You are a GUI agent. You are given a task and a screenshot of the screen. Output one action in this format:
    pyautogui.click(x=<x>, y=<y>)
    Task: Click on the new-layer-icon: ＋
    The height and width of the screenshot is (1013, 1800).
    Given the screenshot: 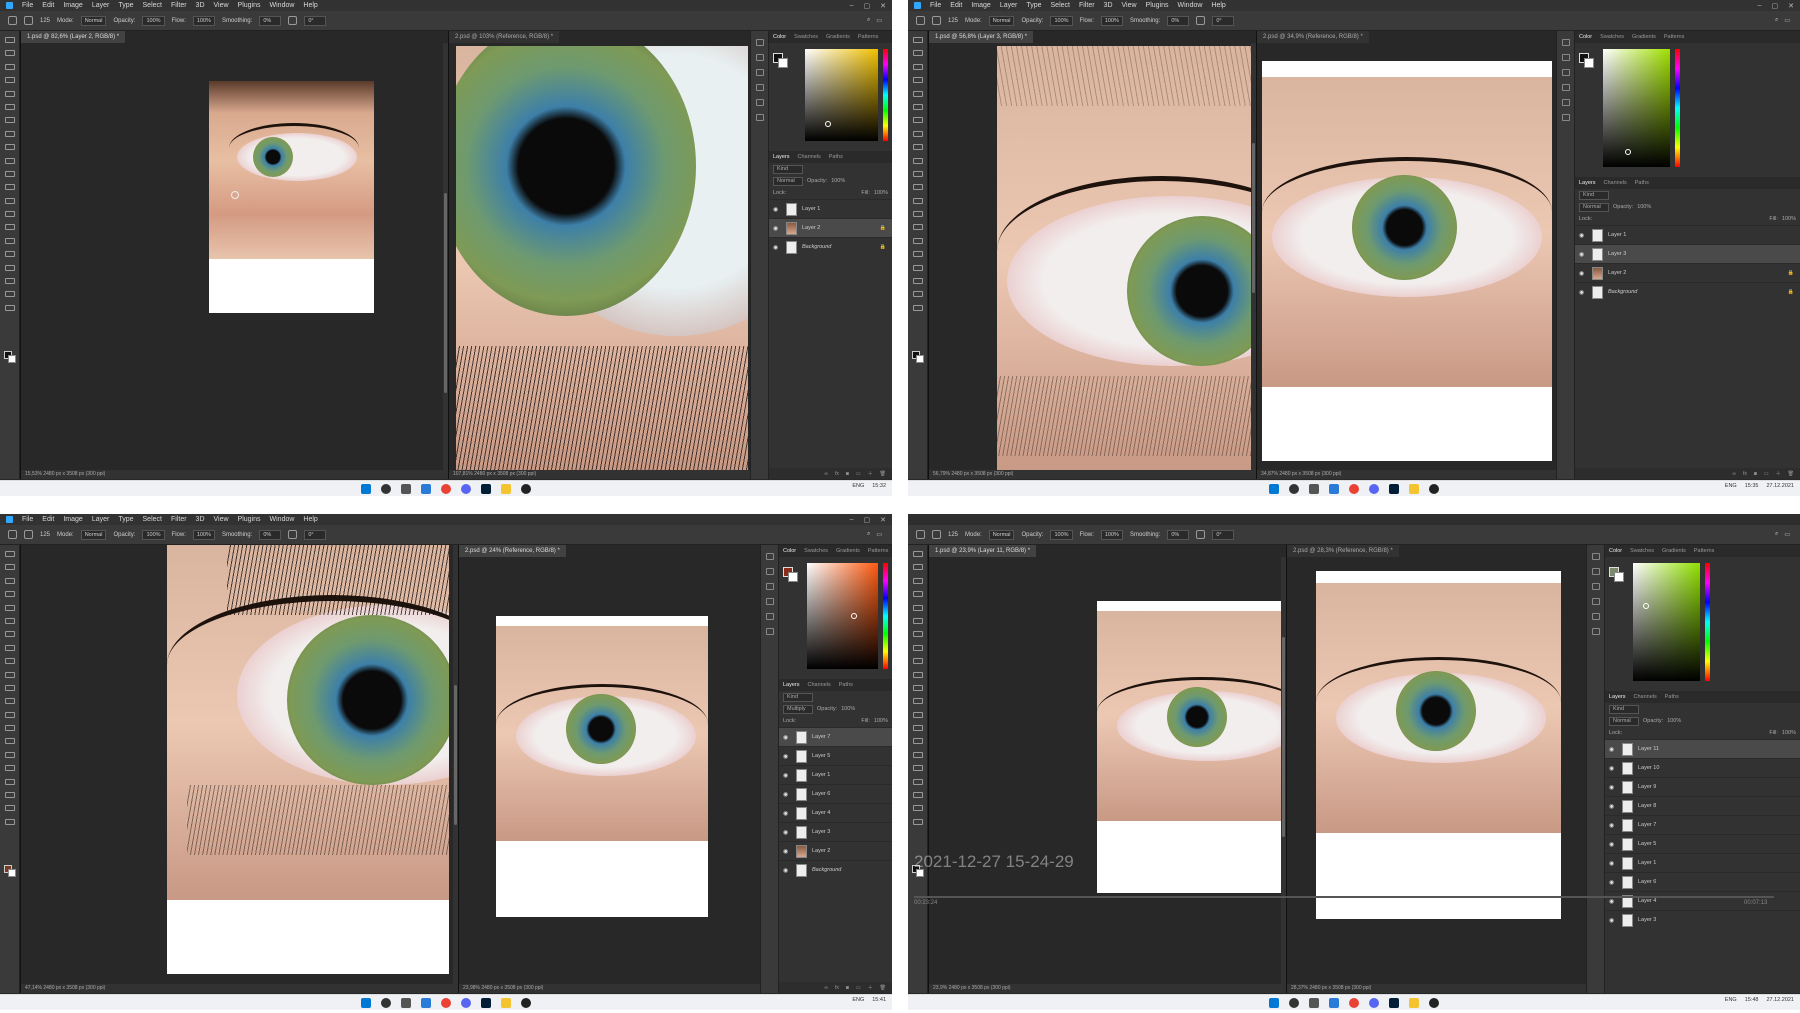 What is the action you would take?
    pyautogui.click(x=870, y=987)
    